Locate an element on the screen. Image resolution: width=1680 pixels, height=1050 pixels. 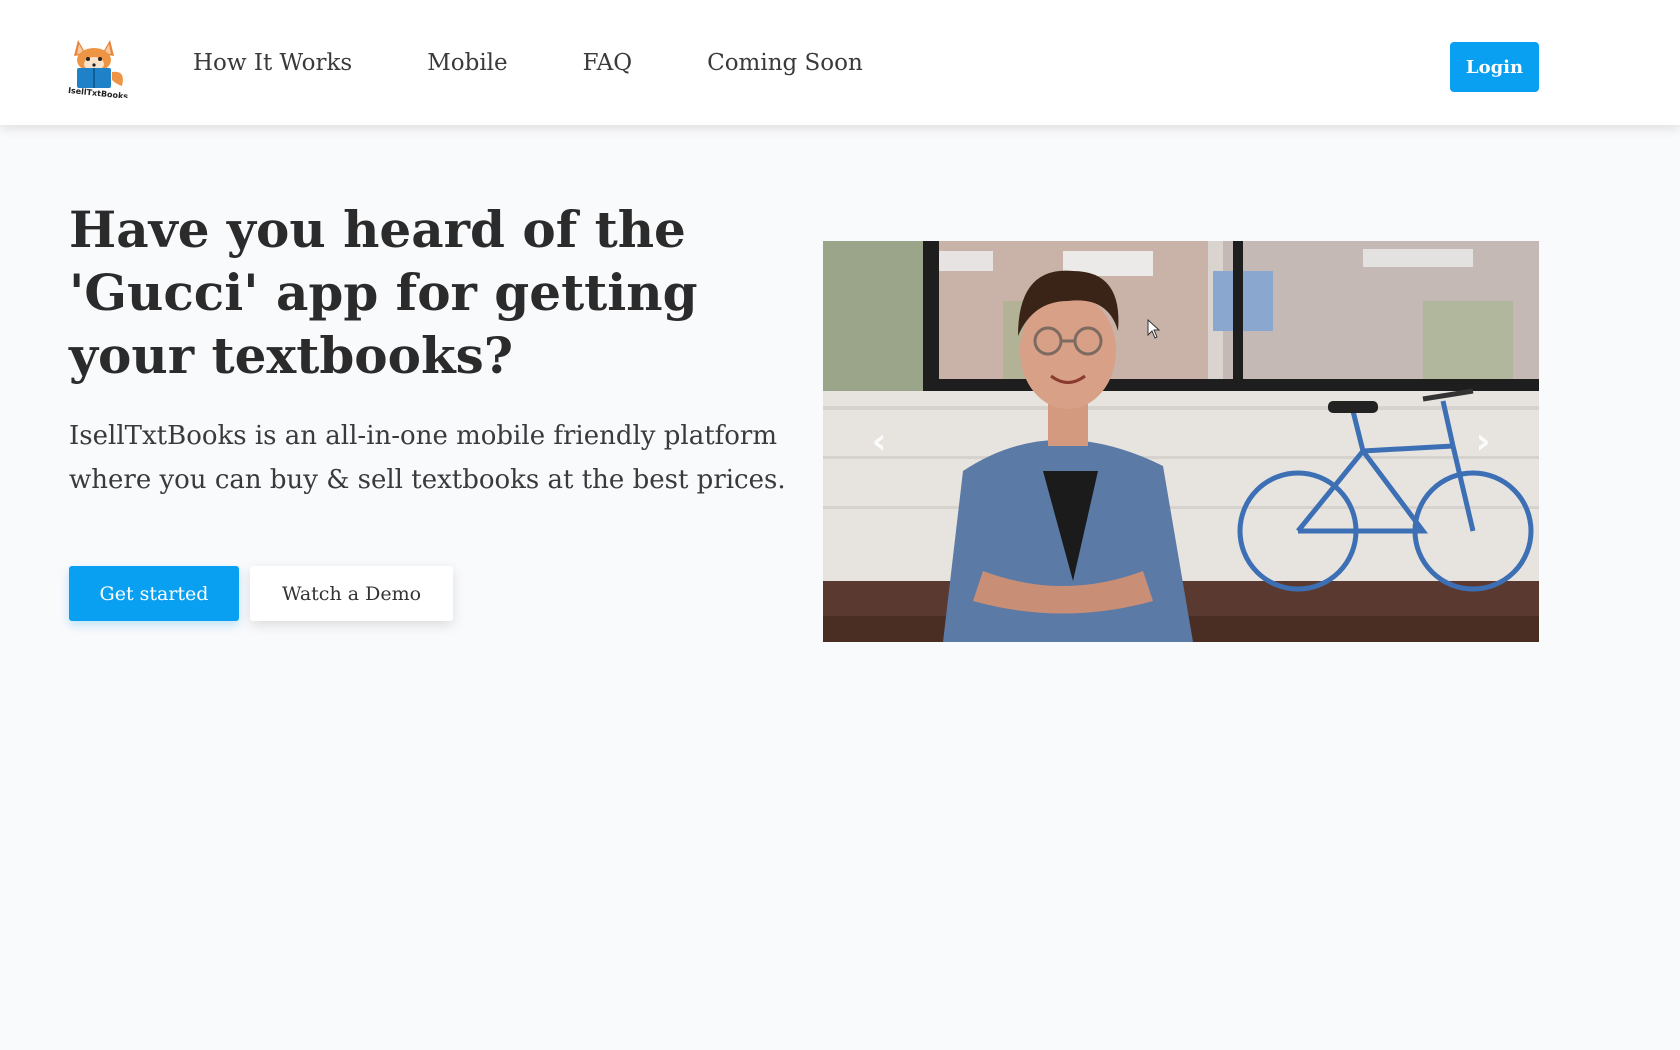
nav-faq: FAQ is located at coordinates (607, 63).